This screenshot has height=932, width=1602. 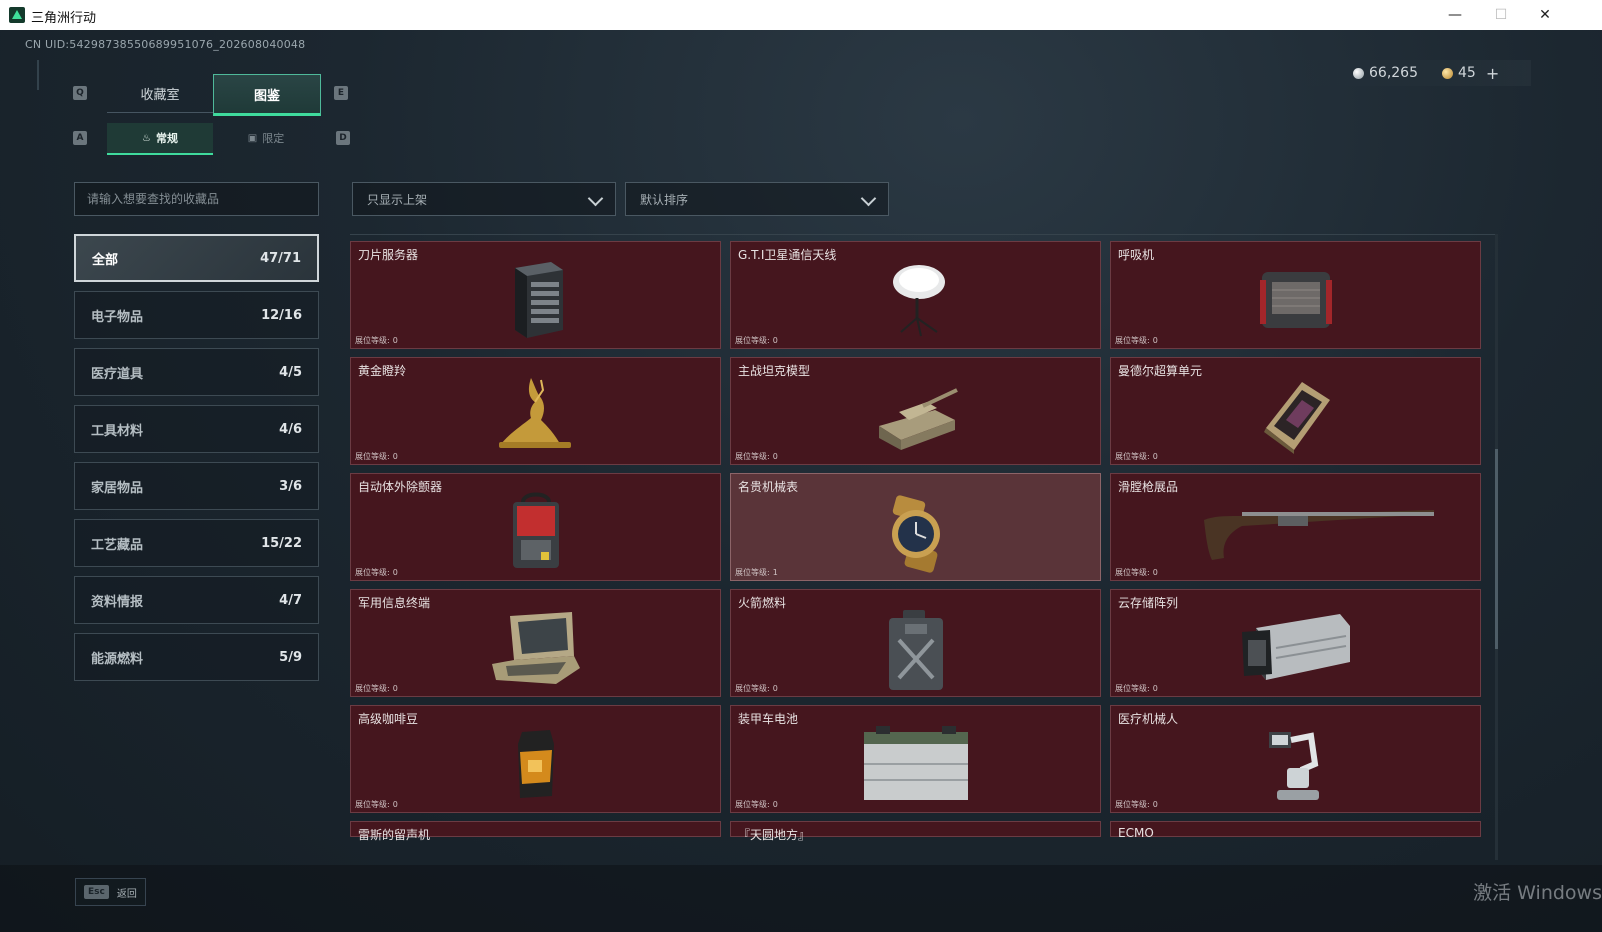 I want to click on item-card: 高级咖啡豆 展位等级: 0, so click(x=535, y=759).